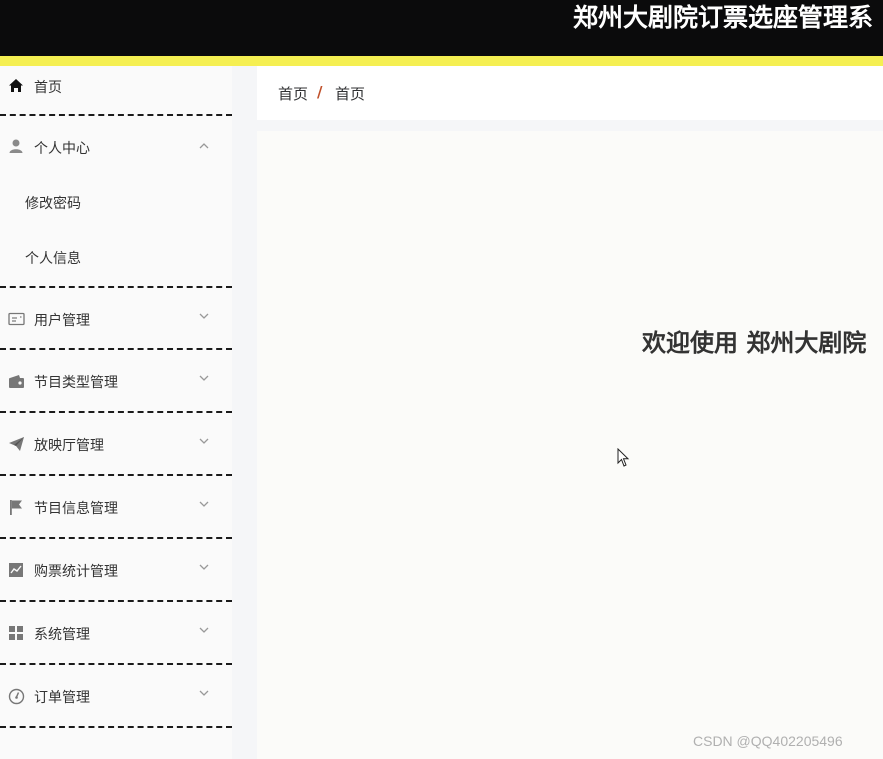 Image resolution: width=883 pixels, height=759 pixels. What do you see at coordinates (116, 145) in the screenshot?
I see `sidebar-item-personal-center: 个人中心` at bounding box center [116, 145].